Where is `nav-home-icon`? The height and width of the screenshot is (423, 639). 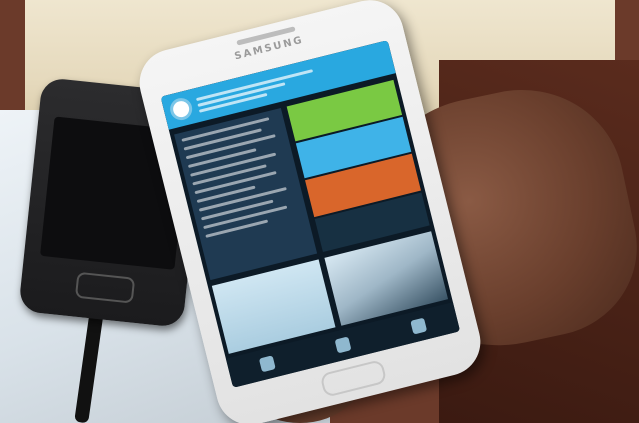 nav-home-icon is located at coordinates (267, 364).